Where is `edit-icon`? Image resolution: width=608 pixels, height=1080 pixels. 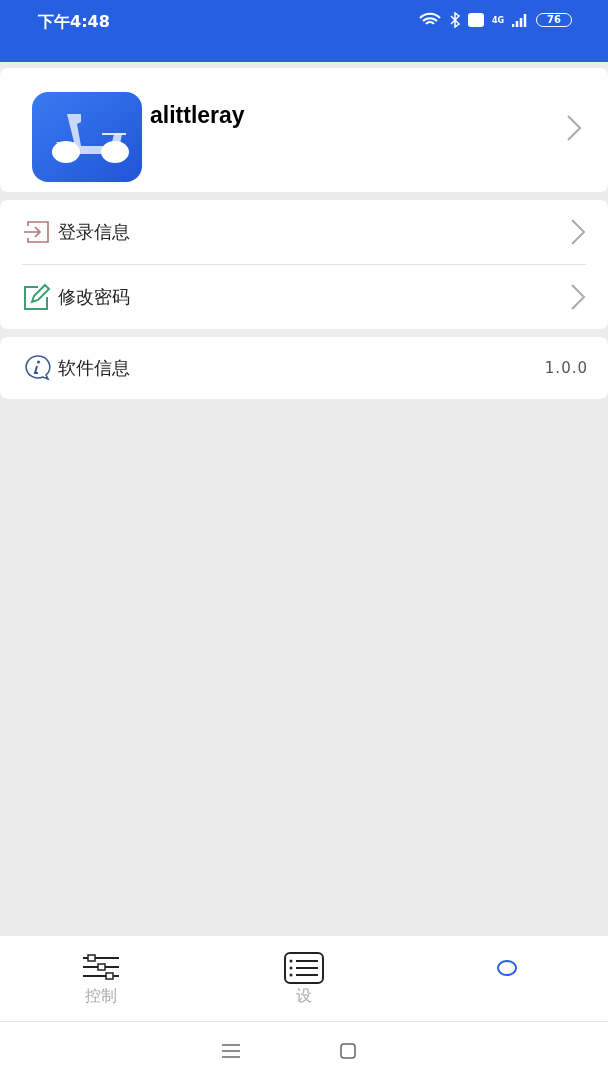 edit-icon is located at coordinates (37, 297).